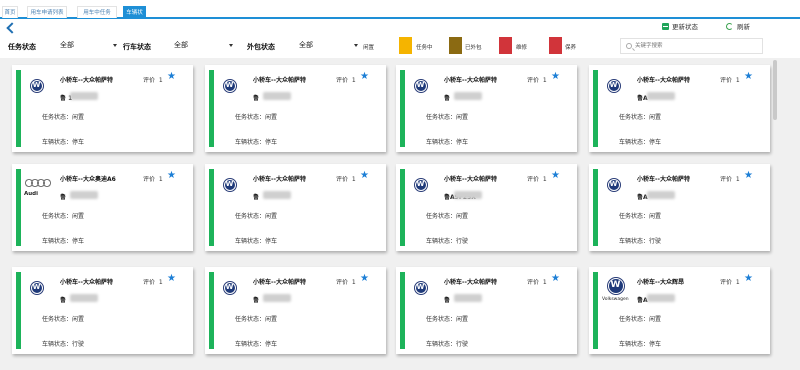 This screenshot has height=370, width=800. Describe the element at coordinates (329, 45) in the screenshot. I see `outsource-status-select: 全部` at that location.